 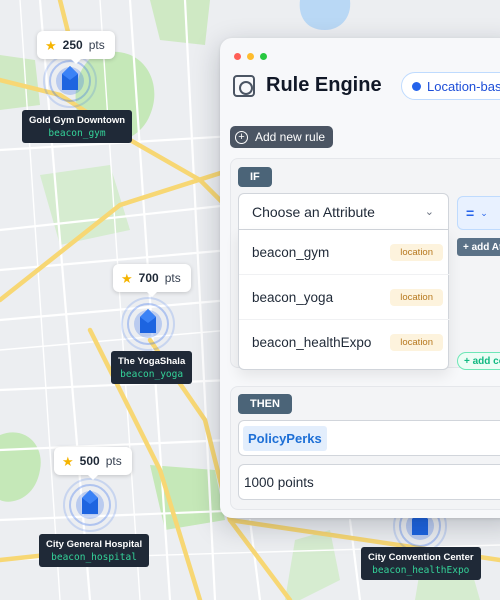 What do you see at coordinates (94, 557) in the screenshot?
I see `beacon-id: beacon_hospital` at bounding box center [94, 557].